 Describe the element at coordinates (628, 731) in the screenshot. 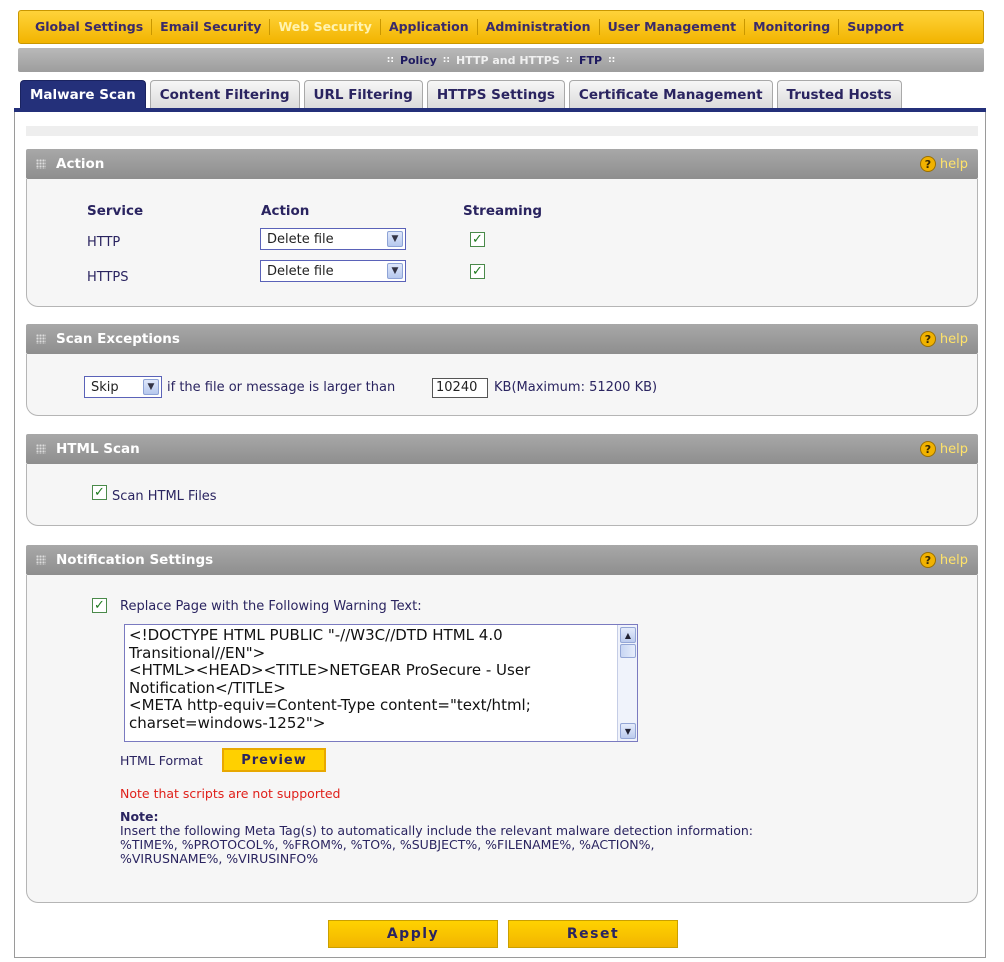

I see `scroll-down-icon: ▼` at that location.